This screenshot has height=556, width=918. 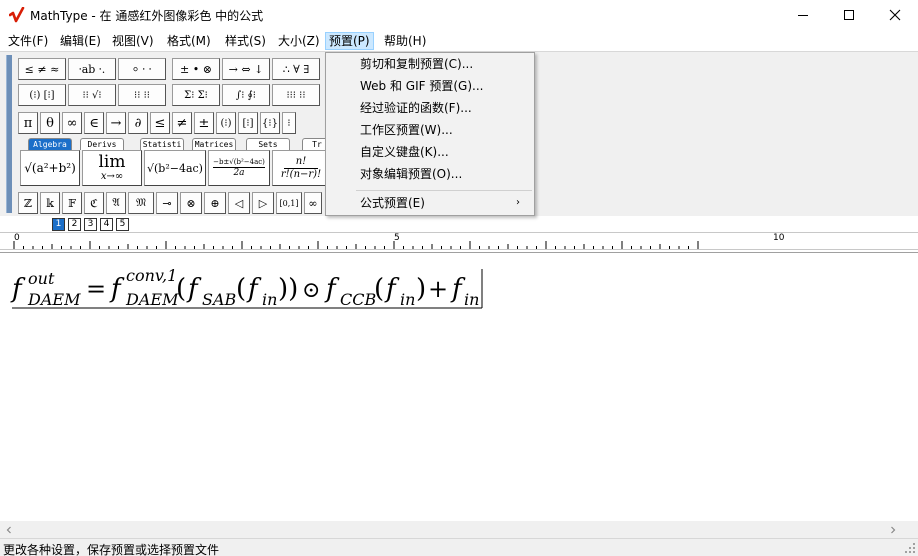 I want to click on lhs-base: f, so click(x=18, y=289).